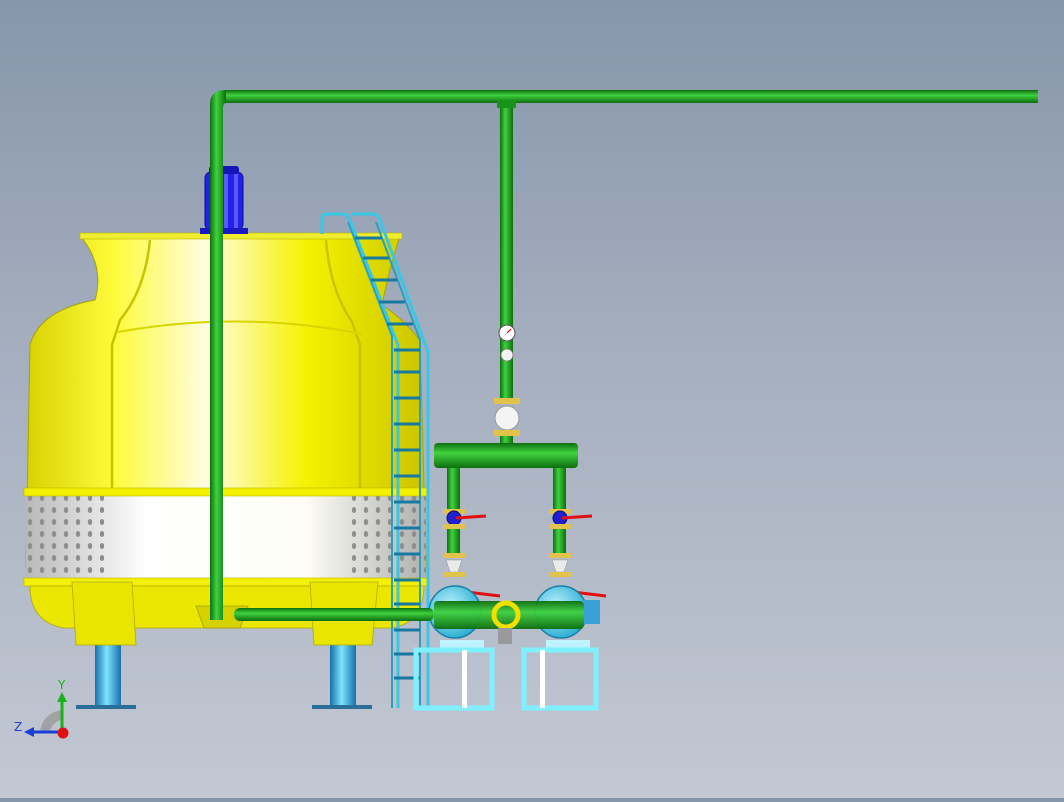 The image size is (1064, 802). What do you see at coordinates (108, 674) in the screenshot?
I see `tower-leg-left` at bounding box center [108, 674].